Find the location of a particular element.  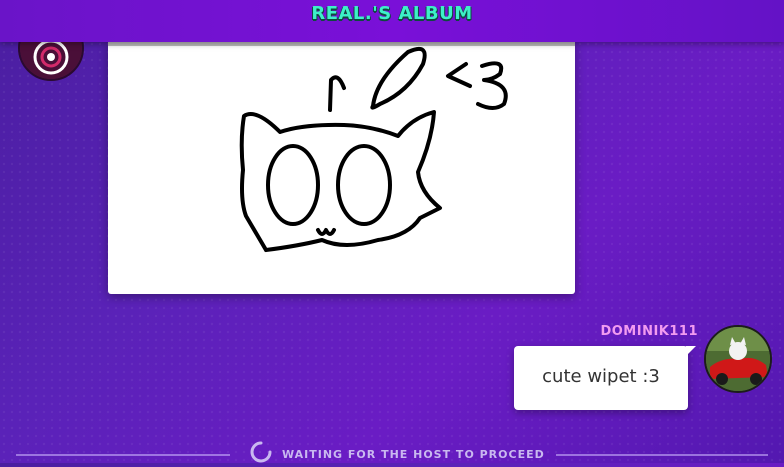

chat-message-text: cute wipet :3 is located at coordinates (601, 376).